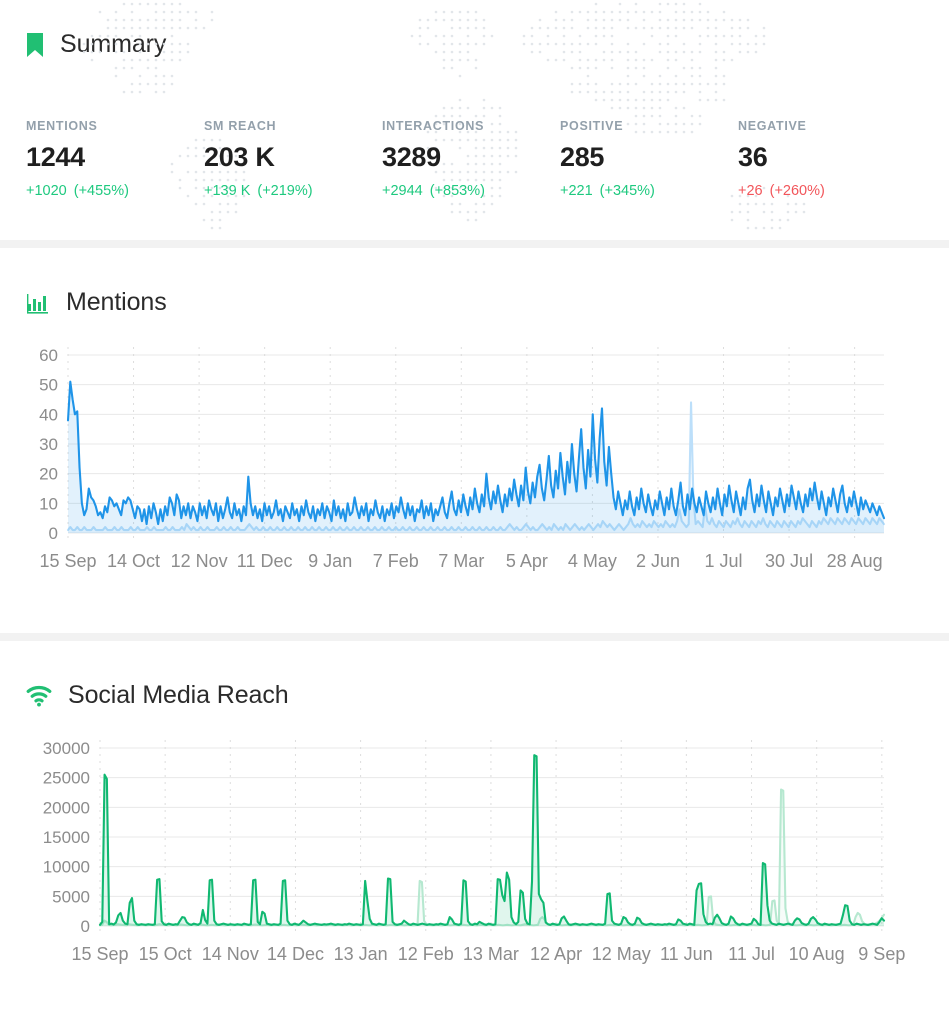 The width and height of the screenshot is (949, 1026). What do you see at coordinates (751, 954) in the screenshot?
I see `x-axis-tick-label: 11 Jul` at bounding box center [751, 954].